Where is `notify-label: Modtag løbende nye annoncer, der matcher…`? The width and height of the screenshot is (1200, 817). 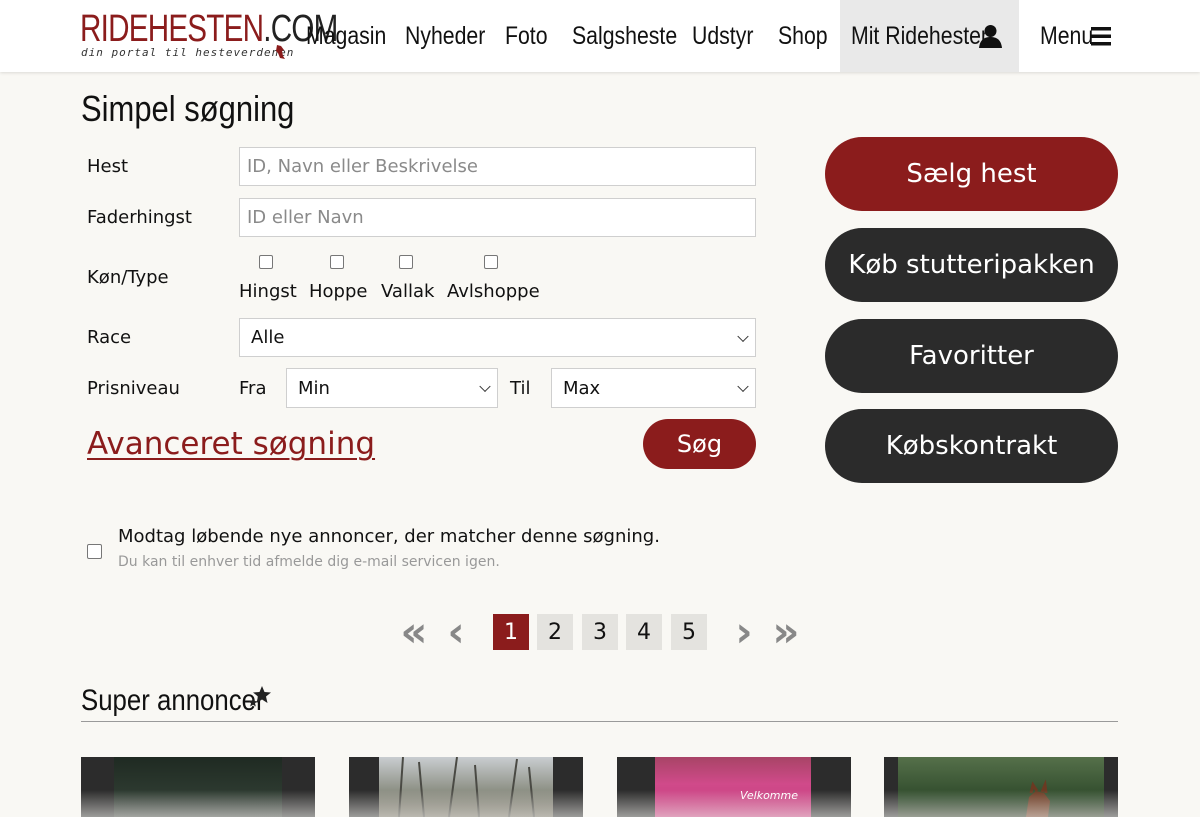
notify-label: Modtag løbende nye annoncer, der matcher… is located at coordinates (389, 536).